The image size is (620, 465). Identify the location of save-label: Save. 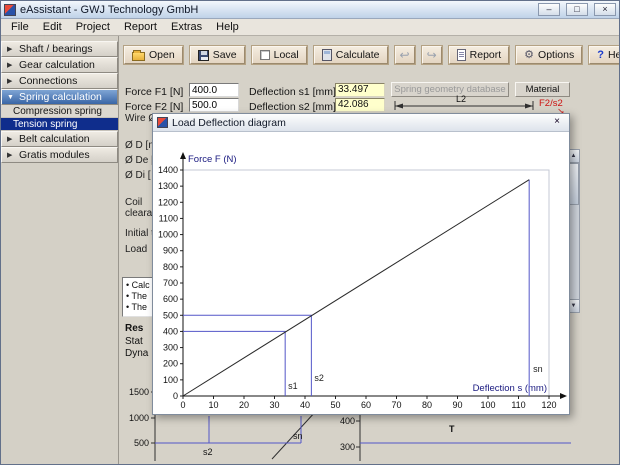
(224, 55).